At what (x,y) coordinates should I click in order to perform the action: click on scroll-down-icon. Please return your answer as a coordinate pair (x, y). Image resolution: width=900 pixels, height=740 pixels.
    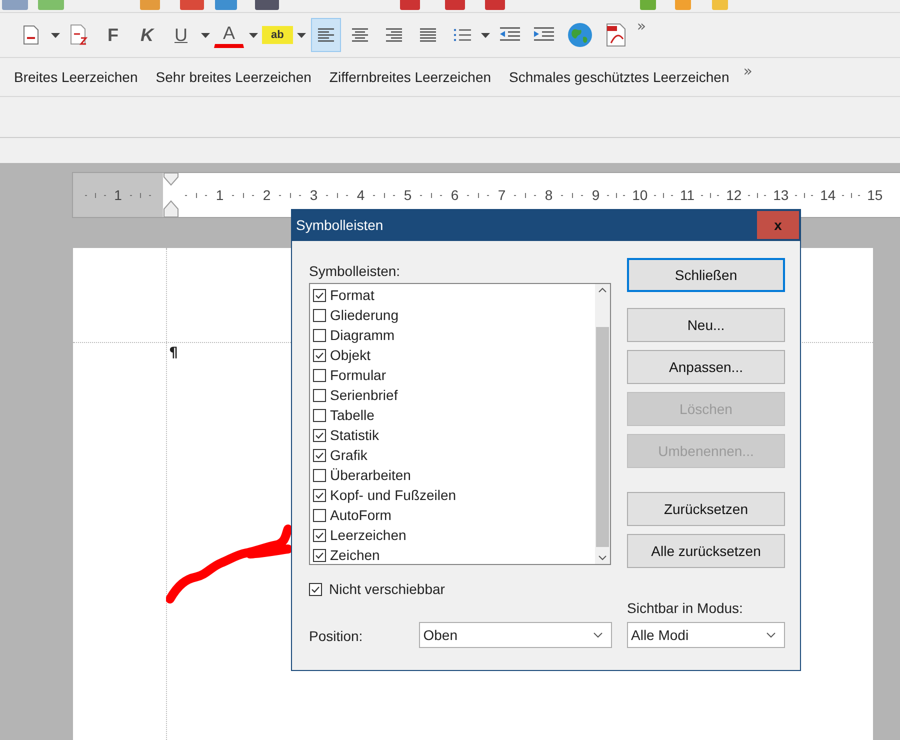
    Looking at the image, I should click on (602, 558).